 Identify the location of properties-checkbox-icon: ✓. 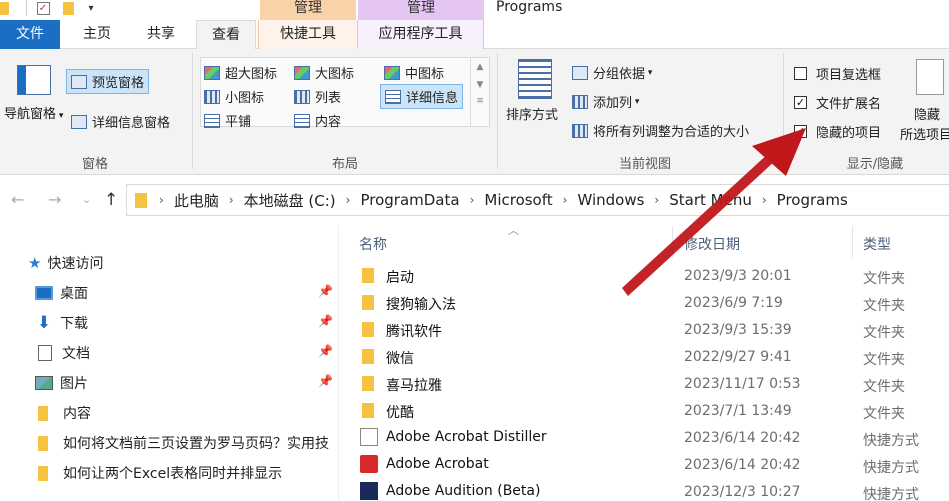
(43, 8).